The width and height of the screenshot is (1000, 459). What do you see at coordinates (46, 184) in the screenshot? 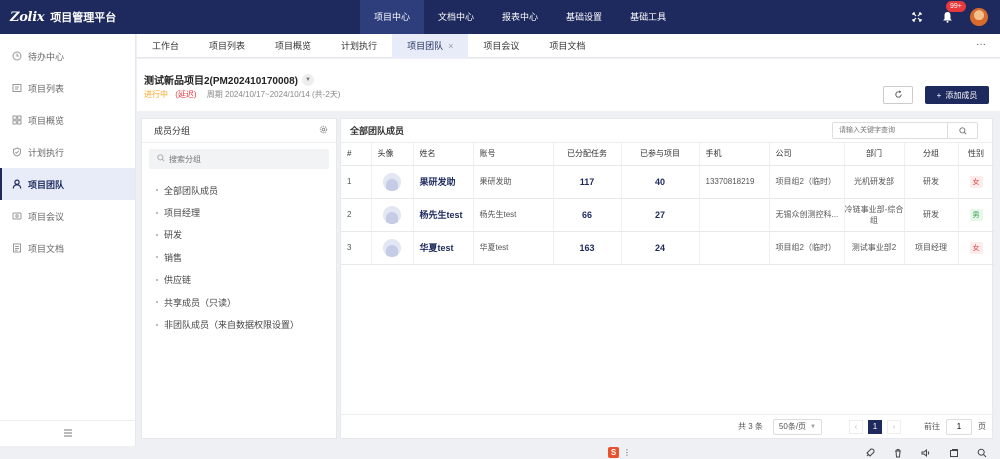
I see `sidebar-item-label: 项目团队` at bounding box center [46, 184].